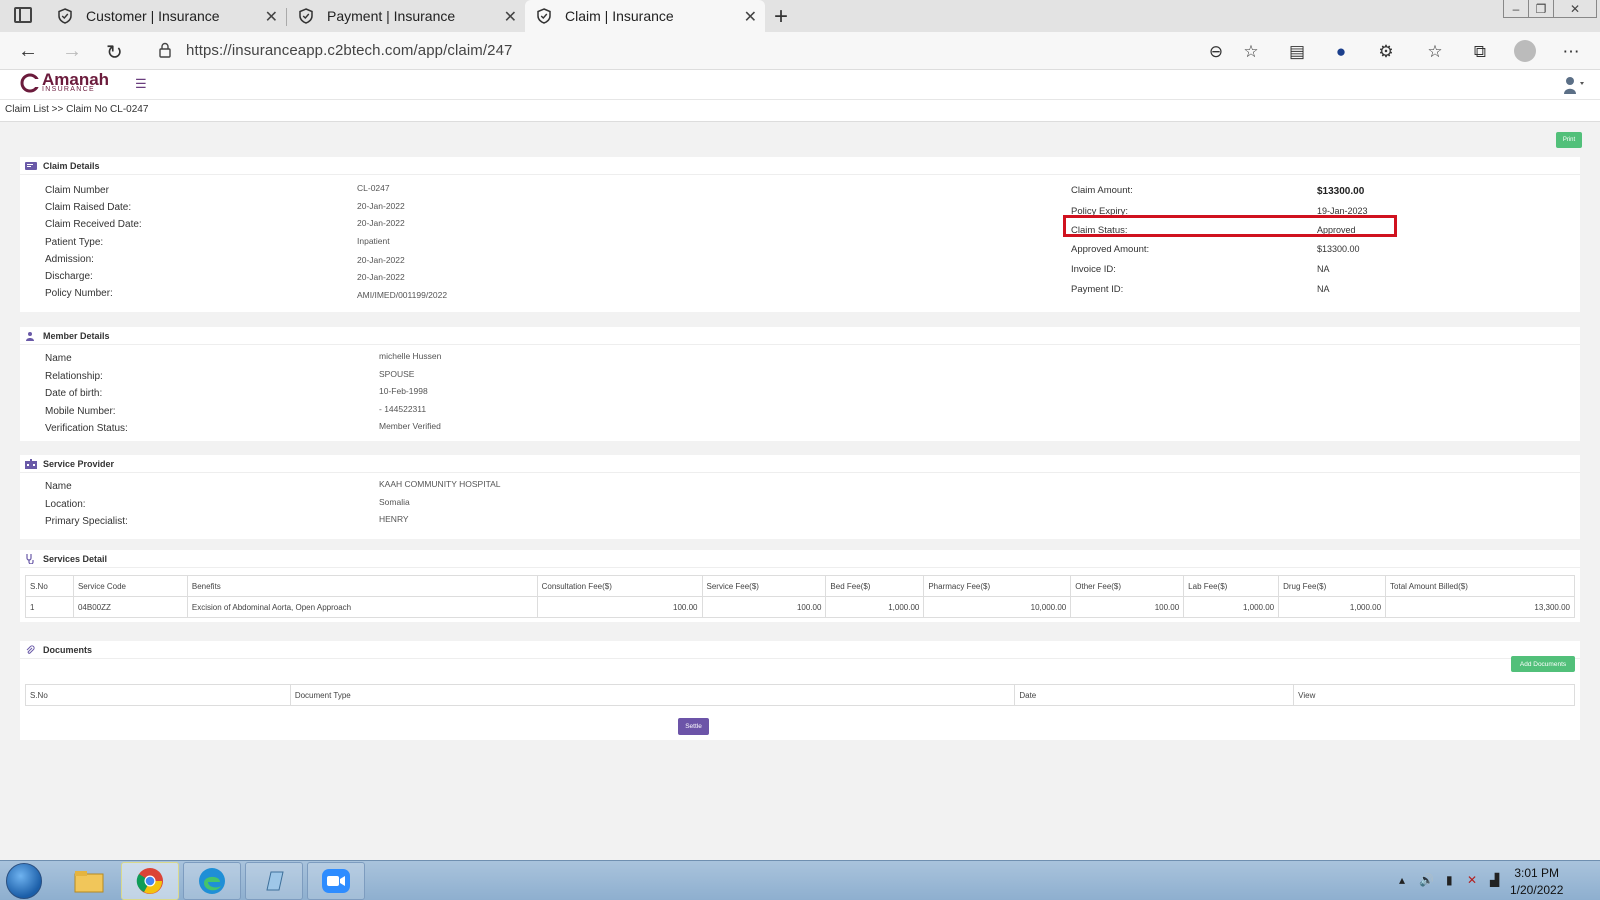  I want to click on member-field-label: Relationship:, so click(74, 376).